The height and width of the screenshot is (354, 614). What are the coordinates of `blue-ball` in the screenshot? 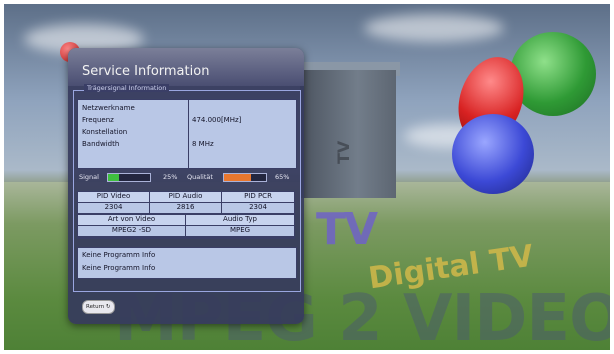 It's located at (493, 154).